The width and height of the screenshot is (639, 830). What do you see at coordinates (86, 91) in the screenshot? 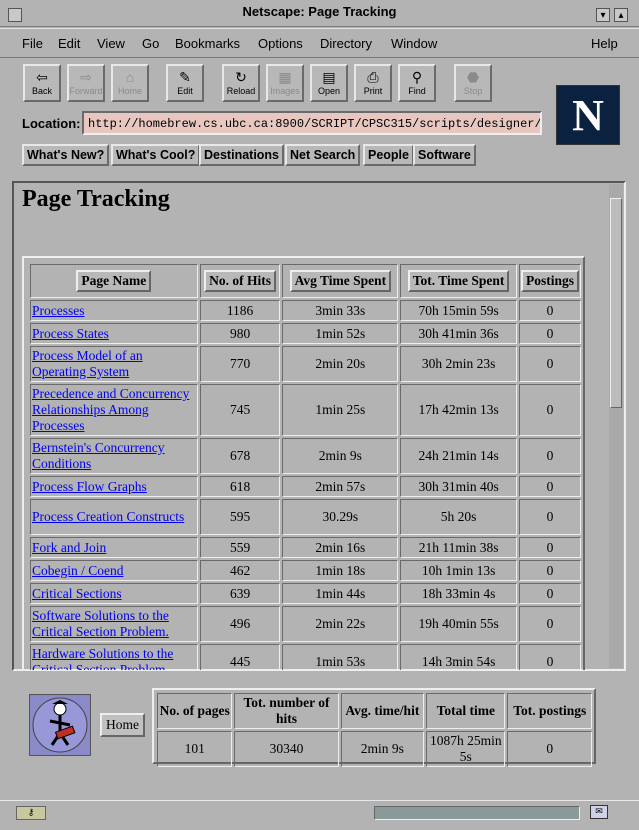
I see `forward-label: Forward` at bounding box center [86, 91].